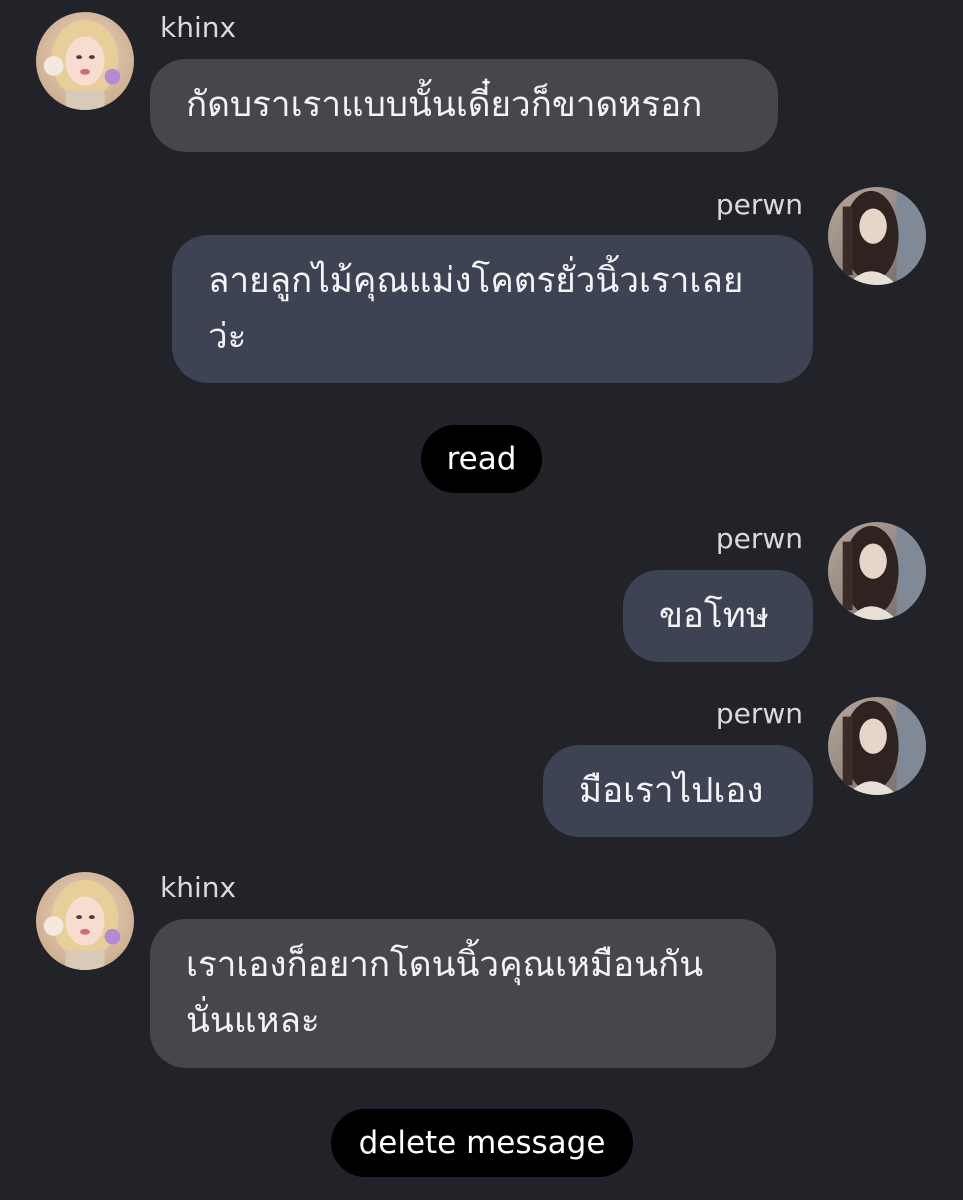 The width and height of the screenshot is (963, 1200). I want to click on delete-message-button: delete message, so click(482, 1143).